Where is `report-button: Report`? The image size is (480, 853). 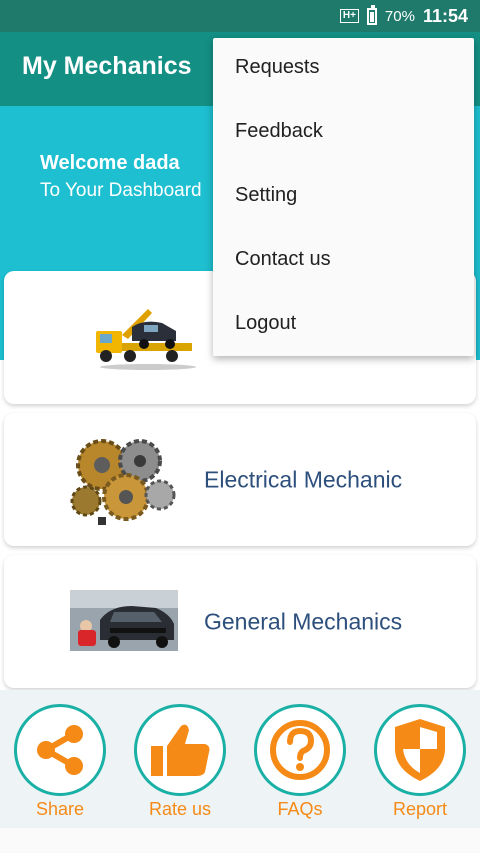
report-button: Report is located at coordinates (420, 762).